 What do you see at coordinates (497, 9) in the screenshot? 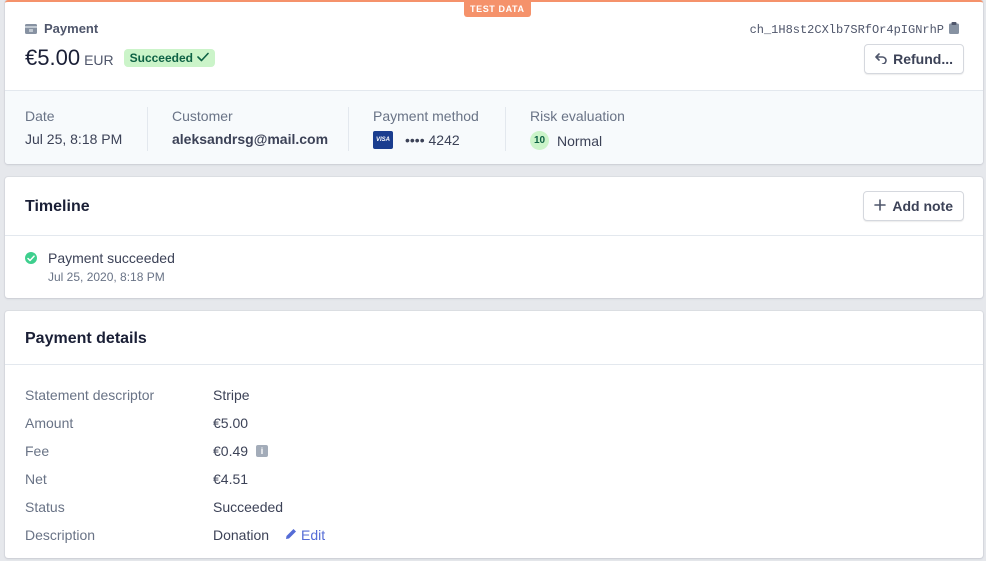
I see `test-data-badge: TEST DATA` at bounding box center [497, 9].